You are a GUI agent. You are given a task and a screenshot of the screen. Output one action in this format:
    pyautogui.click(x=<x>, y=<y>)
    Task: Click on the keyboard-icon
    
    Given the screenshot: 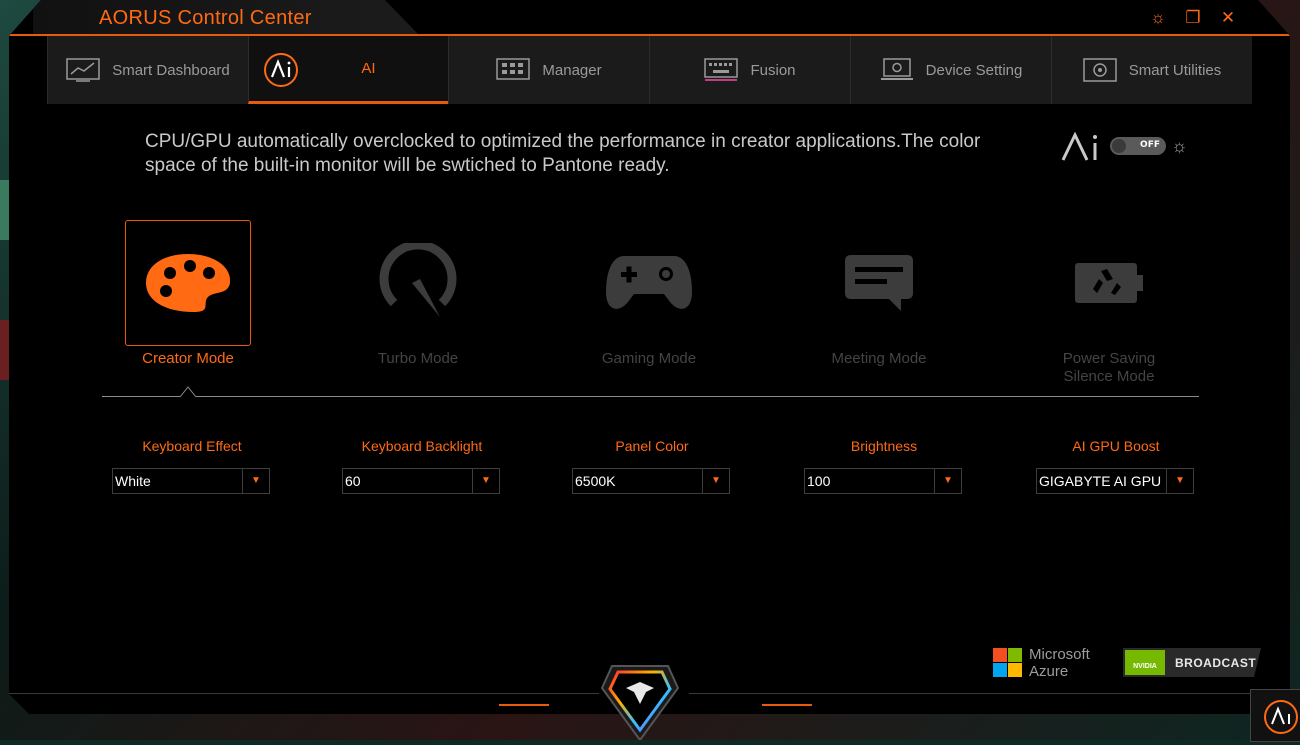 What is the action you would take?
    pyautogui.click(x=721, y=69)
    